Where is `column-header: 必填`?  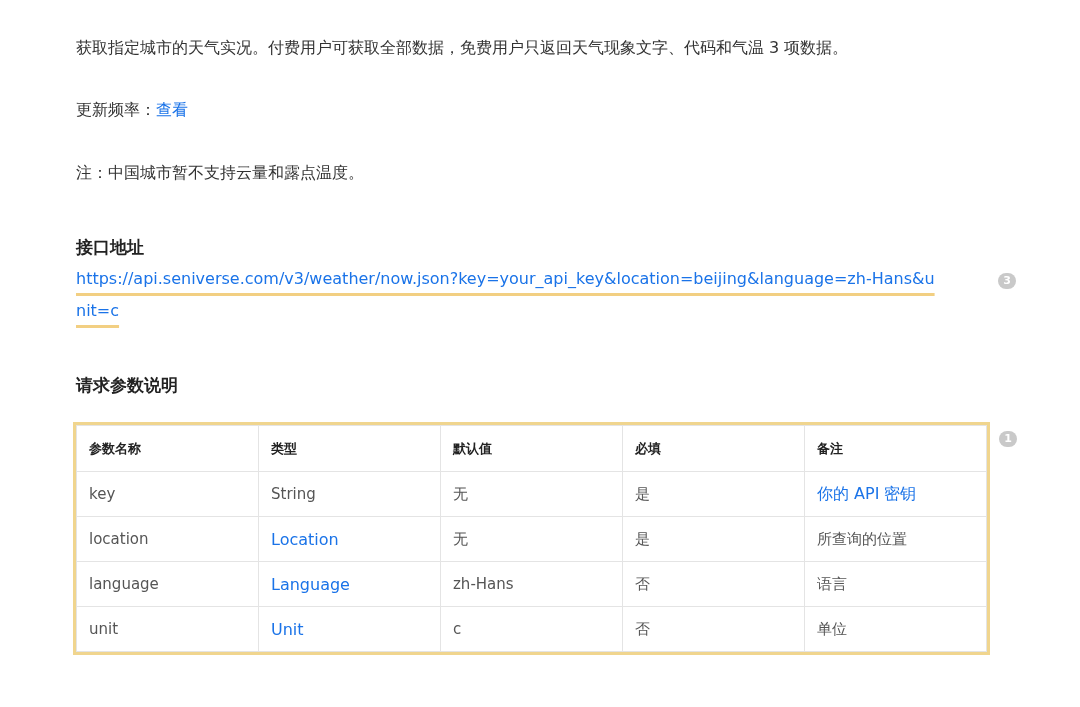
column-header: 必填 is located at coordinates (713, 448).